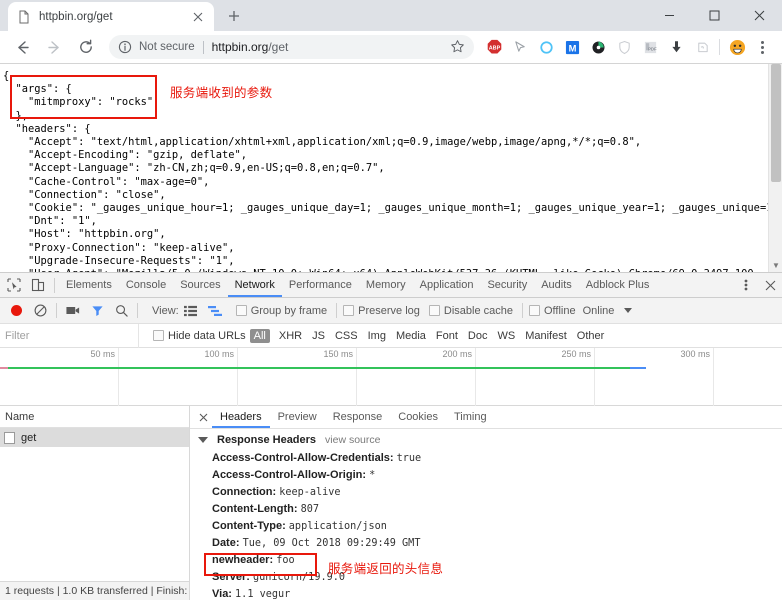  Describe the element at coordinates (297, 417) in the screenshot. I see `detail-tab-preview: Preview` at that location.